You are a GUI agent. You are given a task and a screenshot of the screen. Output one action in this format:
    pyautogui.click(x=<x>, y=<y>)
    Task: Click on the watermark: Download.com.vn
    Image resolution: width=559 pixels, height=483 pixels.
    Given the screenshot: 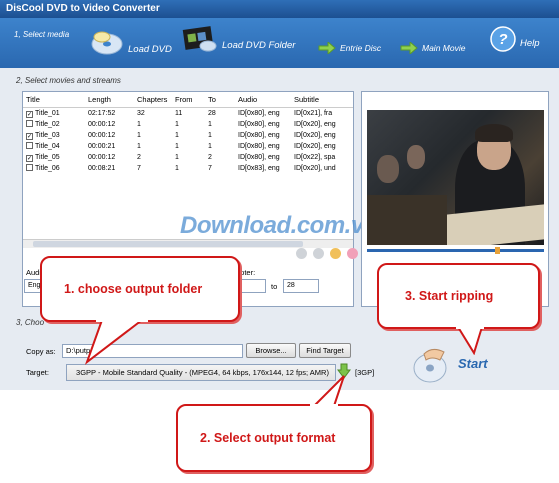 What is the action you would take?
    pyautogui.click(x=279, y=225)
    